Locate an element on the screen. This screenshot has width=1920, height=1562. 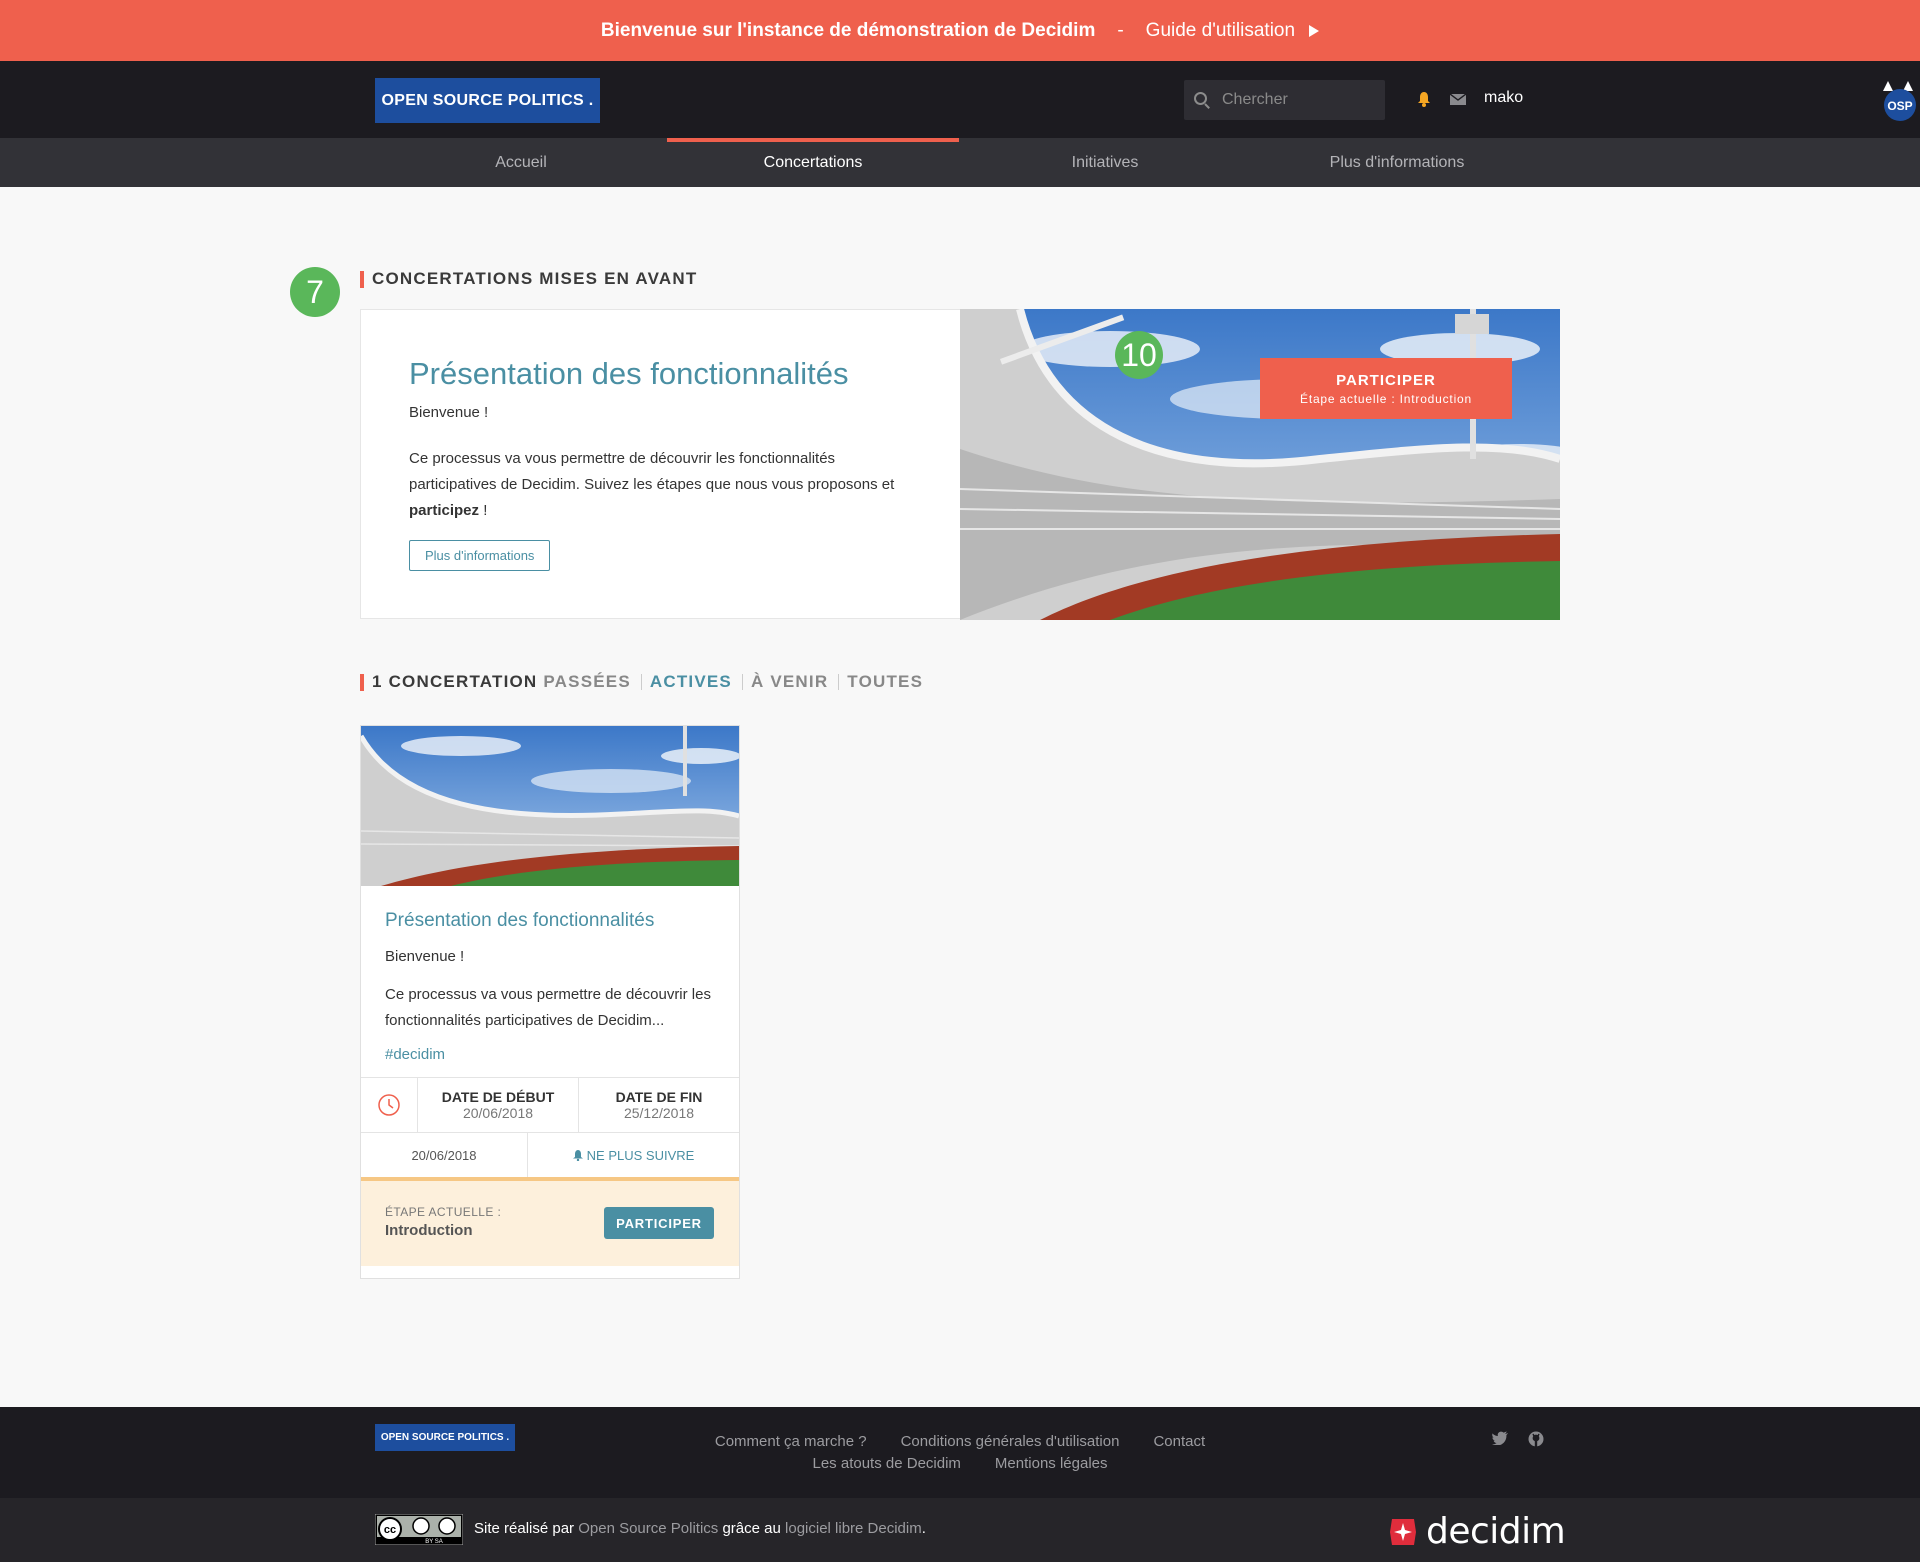
stadium-photo is located at coordinates (1260, 464).